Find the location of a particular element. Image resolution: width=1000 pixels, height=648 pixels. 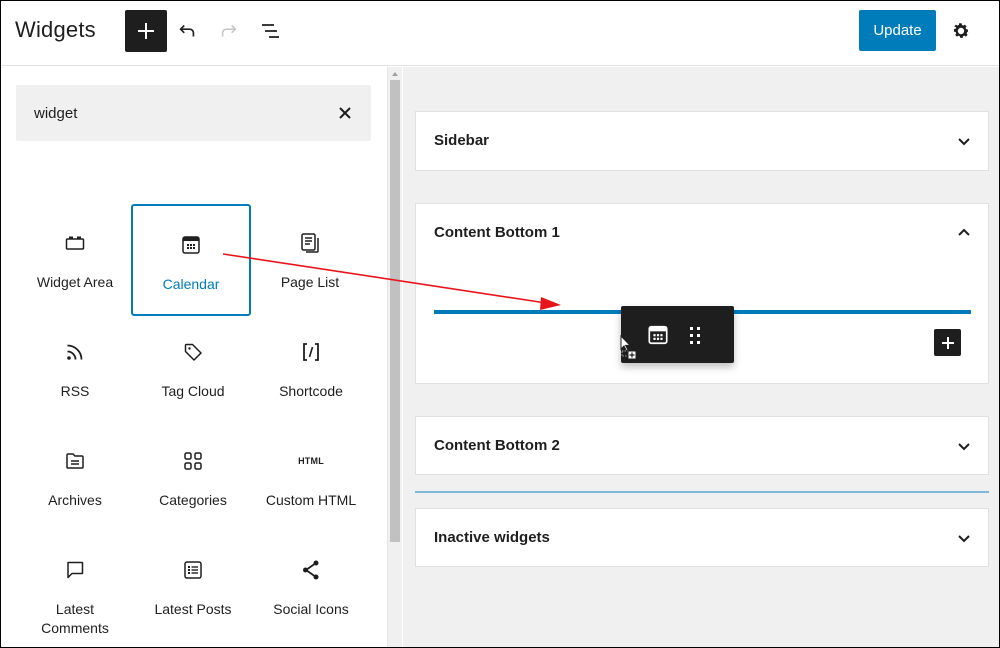

block-item-calendar: Calendar is located at coordinates (191, 260).